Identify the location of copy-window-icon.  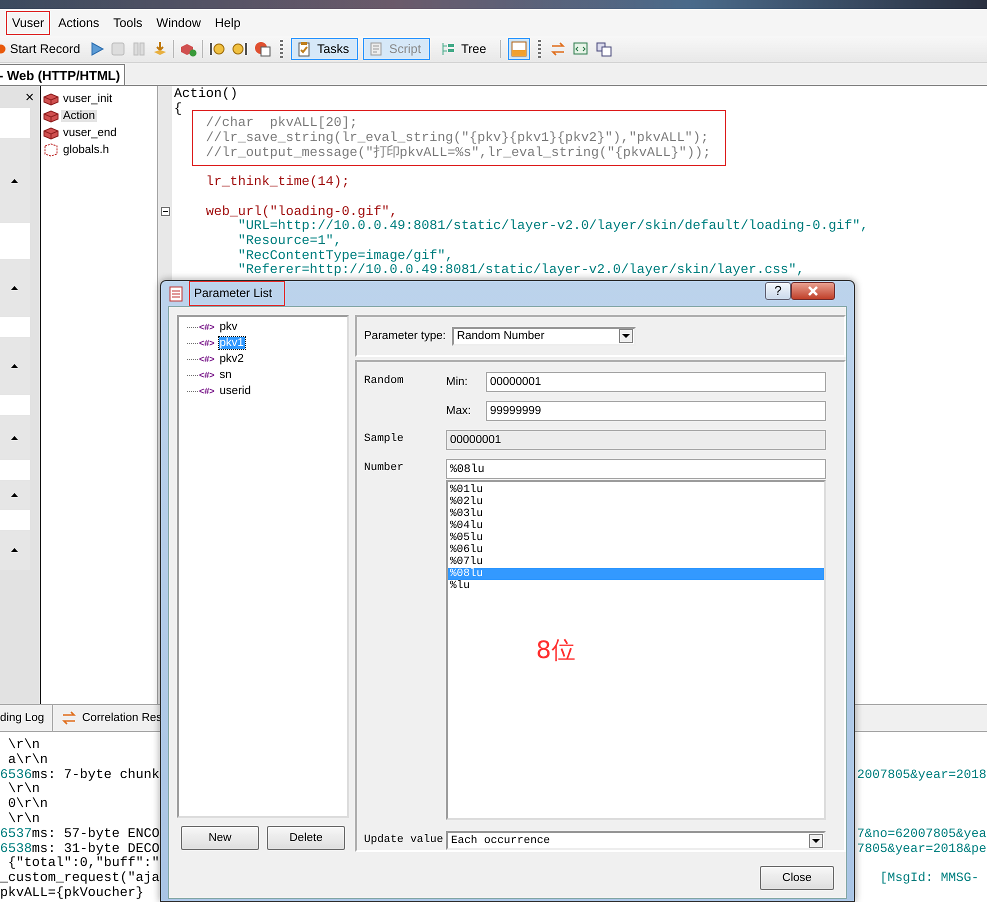
(604, 49).